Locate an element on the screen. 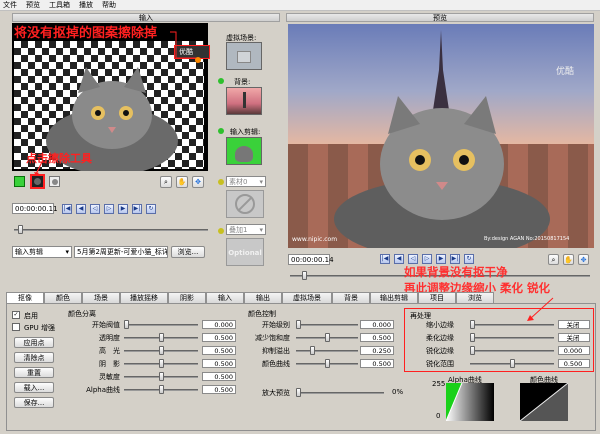  preview-prev-frame-icon: ◁ is located at coordinates (413, 259).